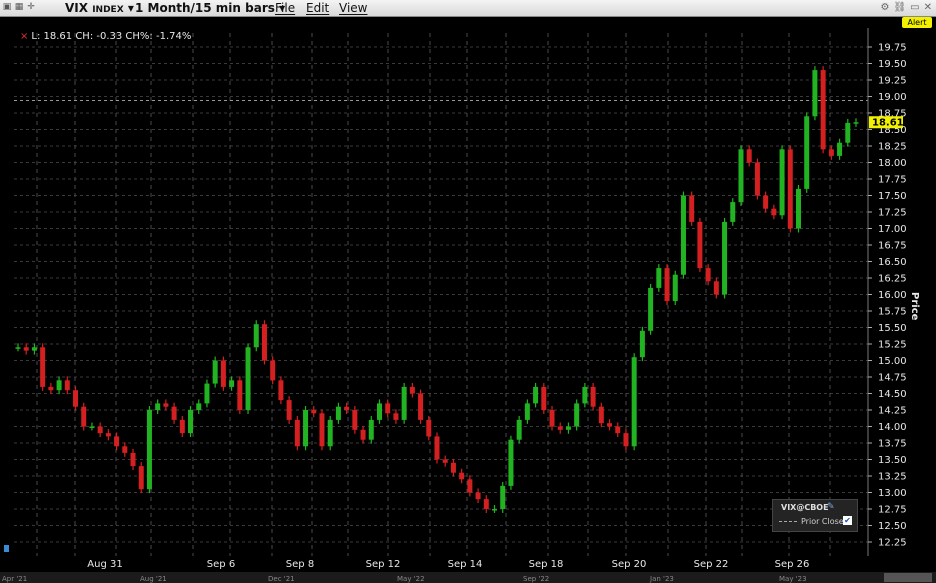 This screenshot has height=583, width=936. What do you see at coordinates (281, 579) in the screenshot?
I see `navigator-label: Dec '21` at bounding box center [281, 579].